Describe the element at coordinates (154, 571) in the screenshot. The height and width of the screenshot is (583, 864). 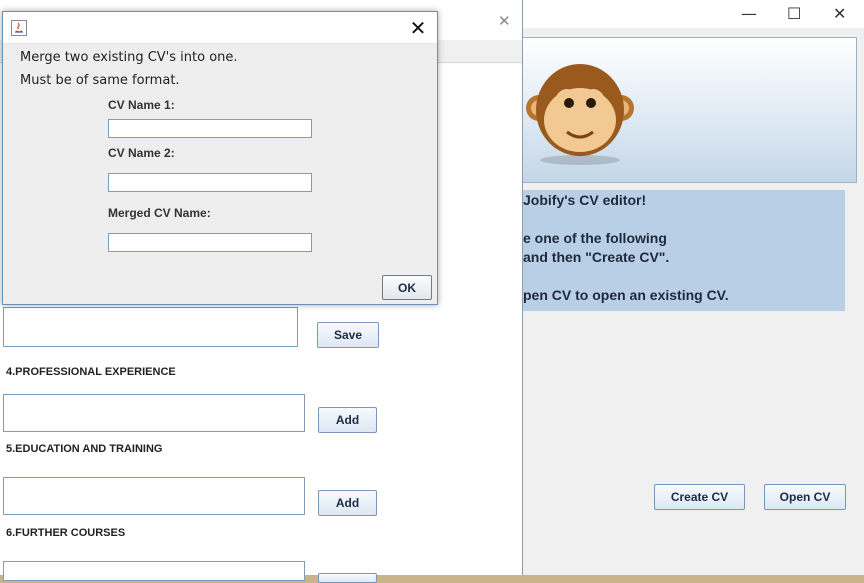
I see `further-courses-textarea` at that location.